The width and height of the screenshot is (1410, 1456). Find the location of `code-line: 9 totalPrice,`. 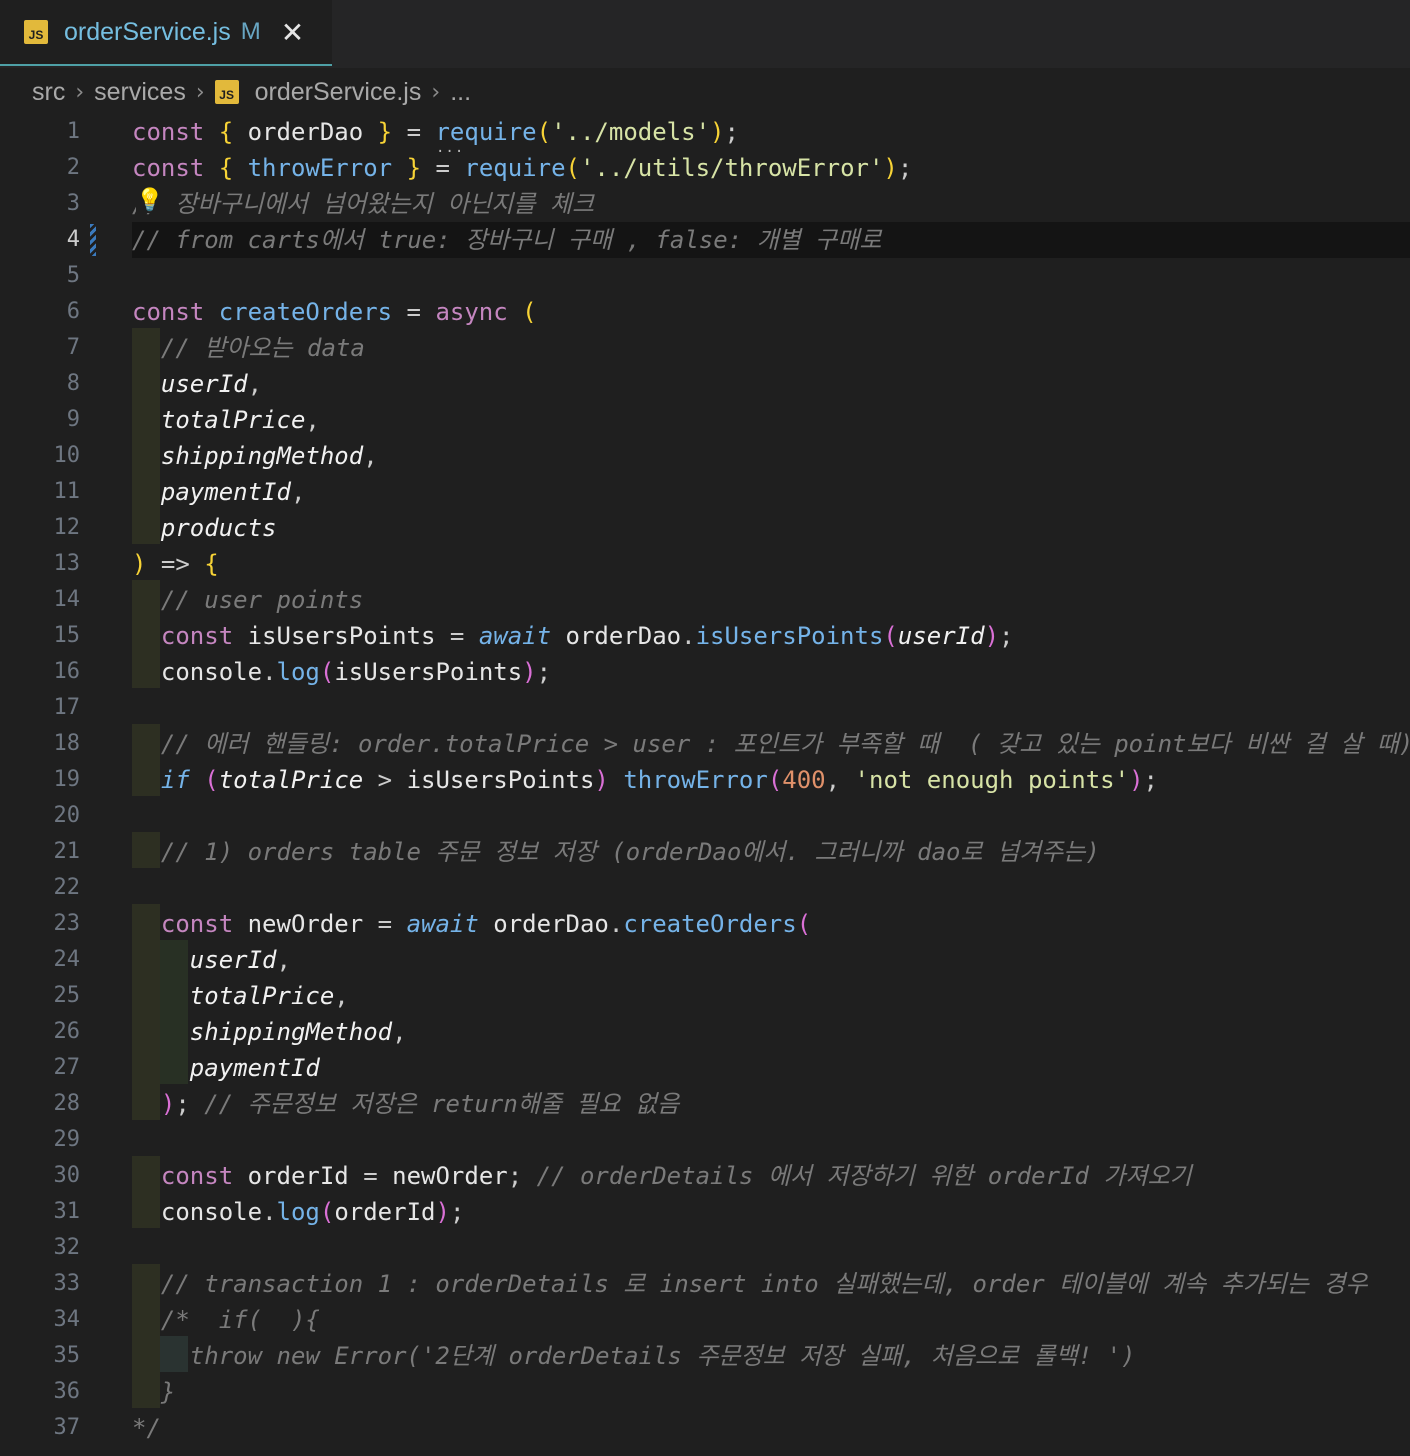

code-line: 9 totalPrice, is located at coordinates (705, 420).